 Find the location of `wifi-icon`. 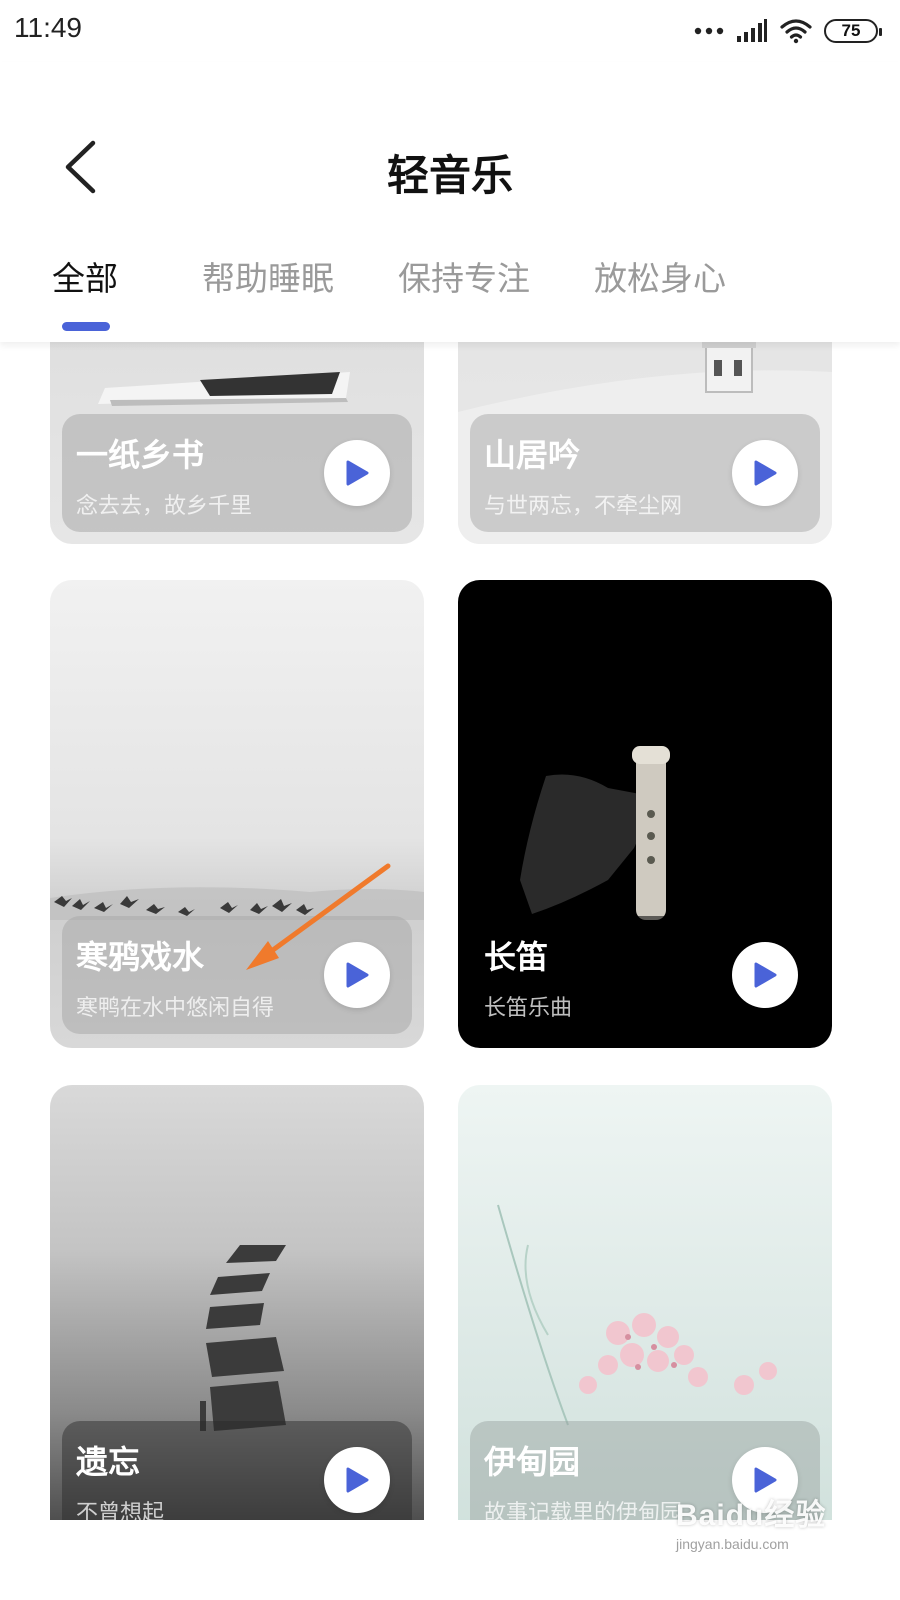

wifi-icon is located at coordinates (796, 31).